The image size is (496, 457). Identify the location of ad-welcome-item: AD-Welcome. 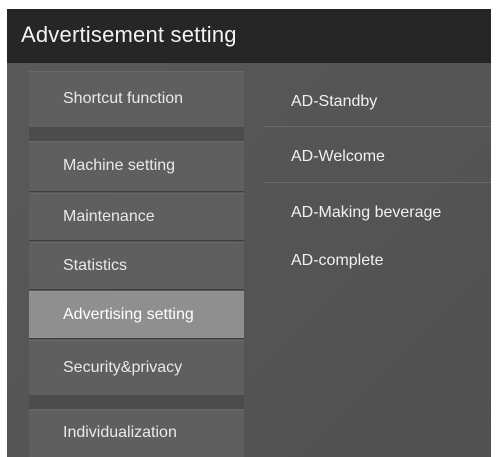
(377, 157).